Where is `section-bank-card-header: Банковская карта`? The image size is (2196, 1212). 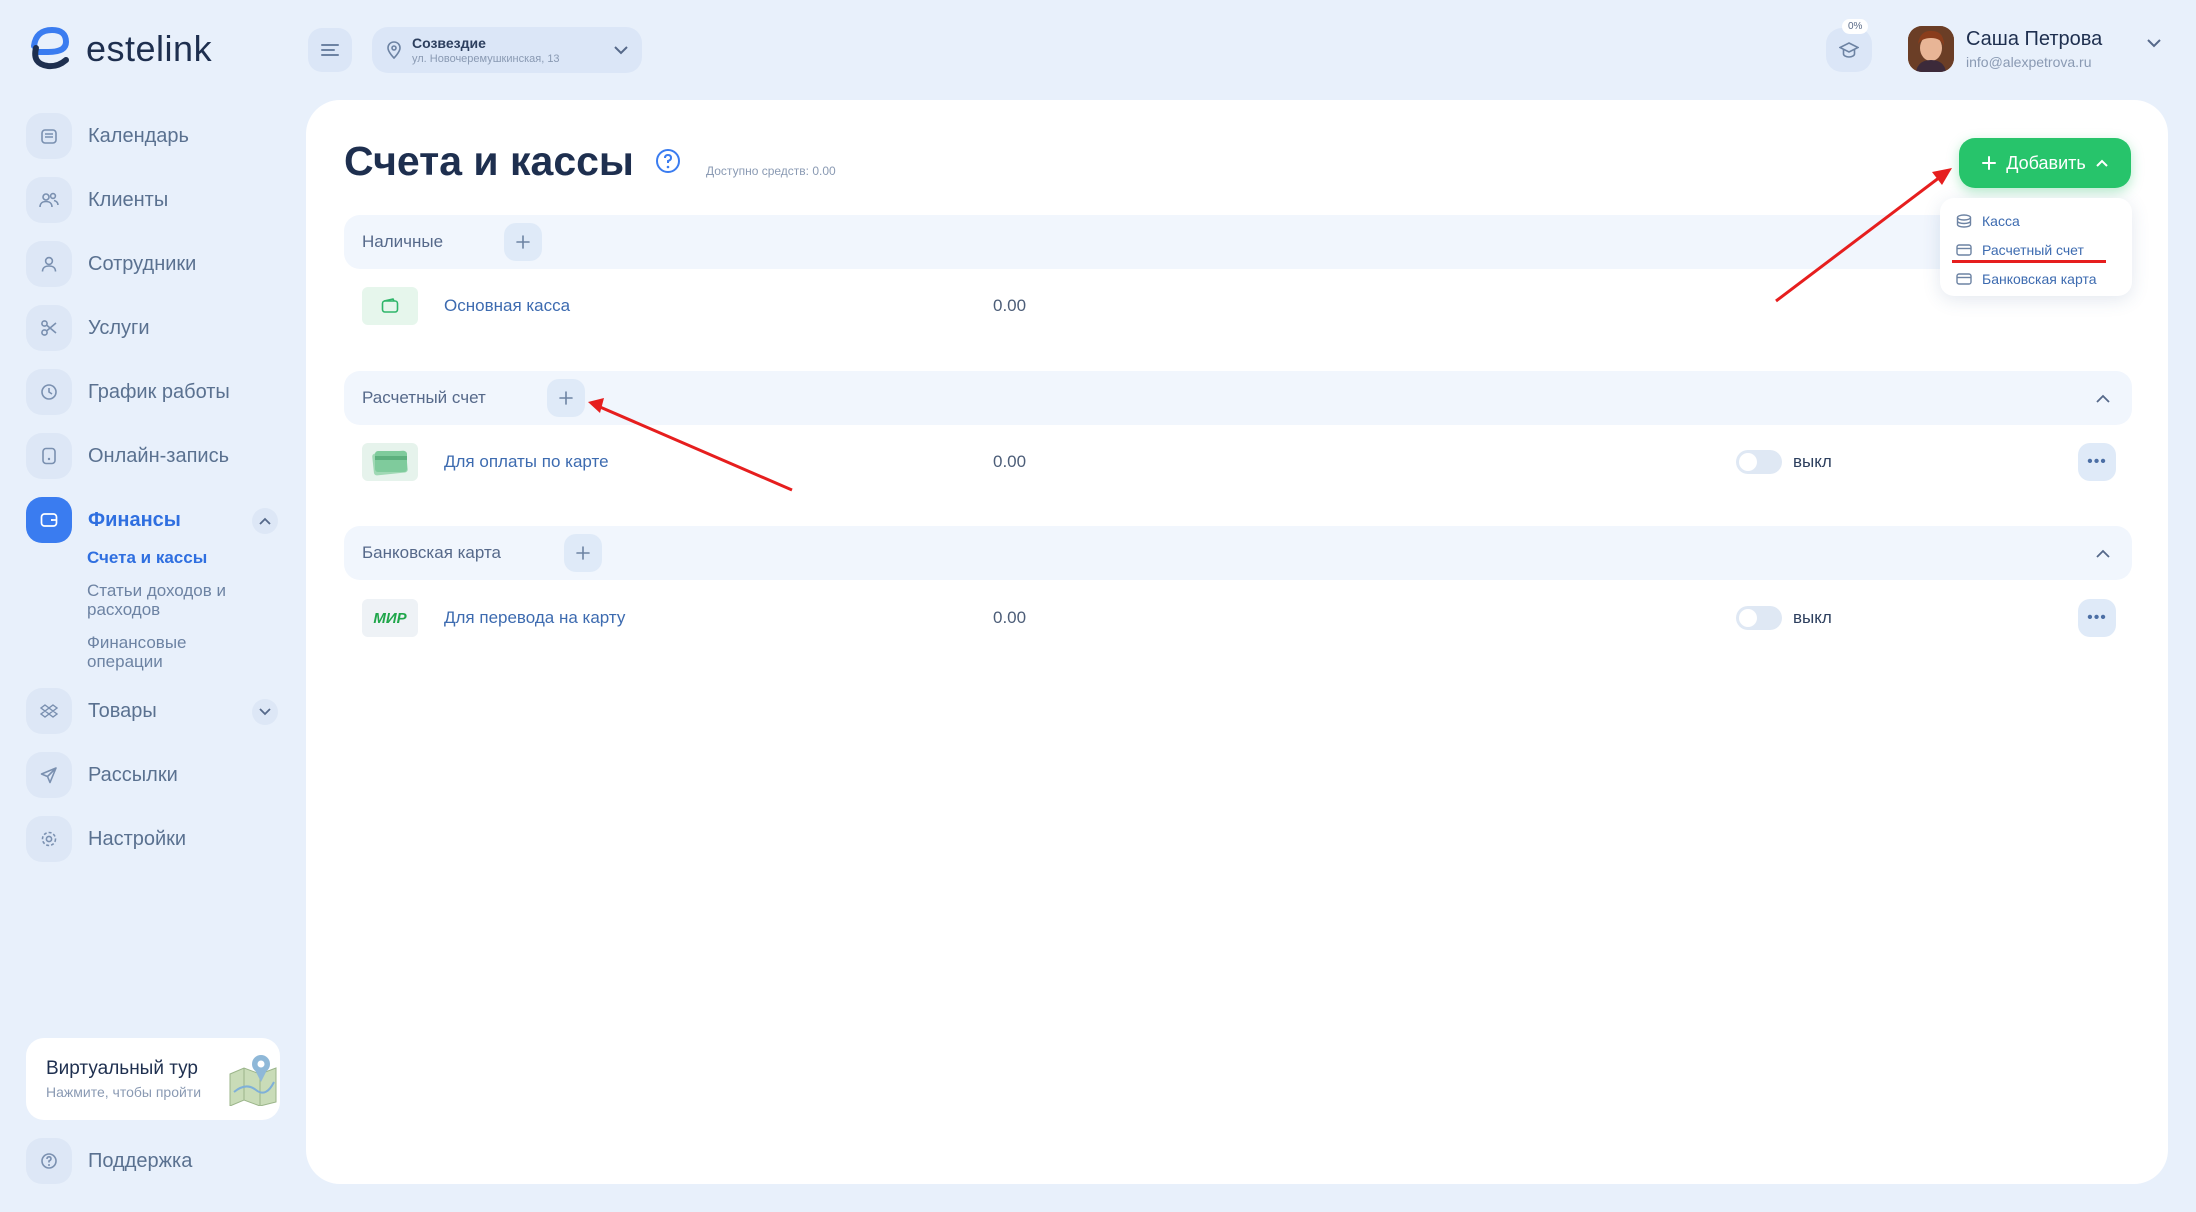
section-bank-card-header: Банковская карта is located at coordinates (1238, 553).